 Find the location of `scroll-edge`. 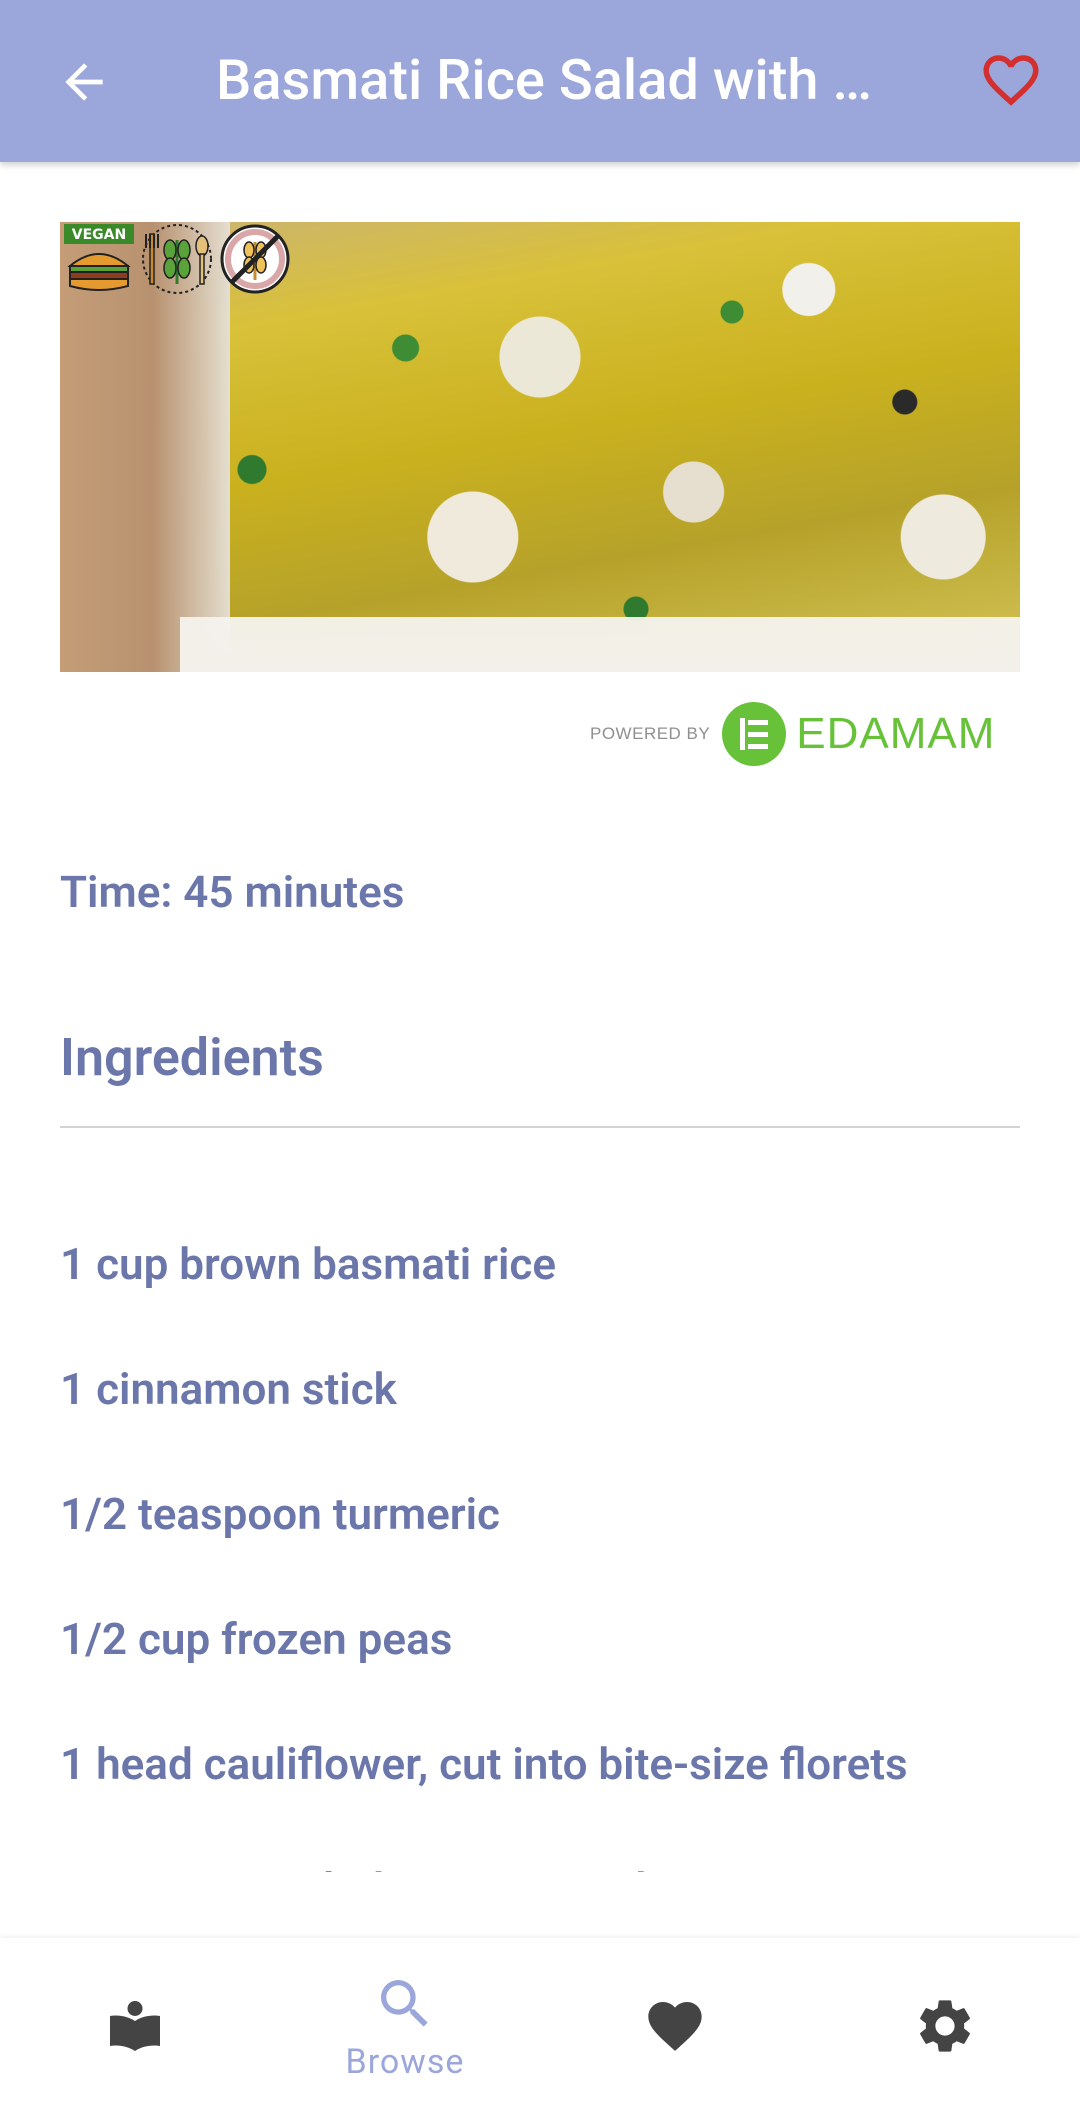

scroll-edge is located at coordinates (540, 1875).